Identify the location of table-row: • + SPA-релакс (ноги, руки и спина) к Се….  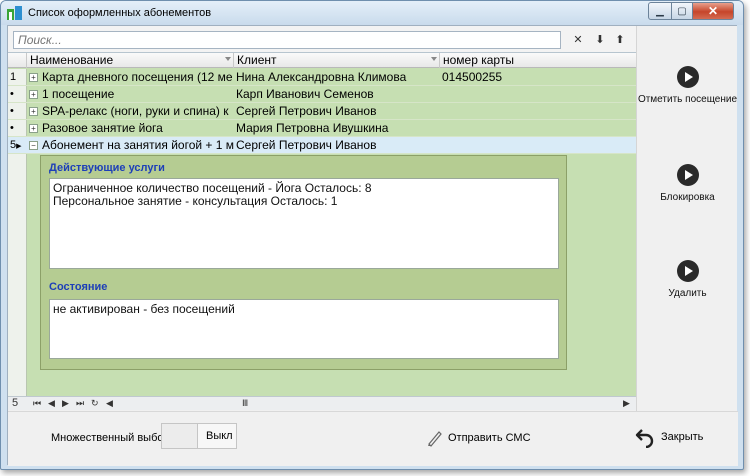
(322, 111).